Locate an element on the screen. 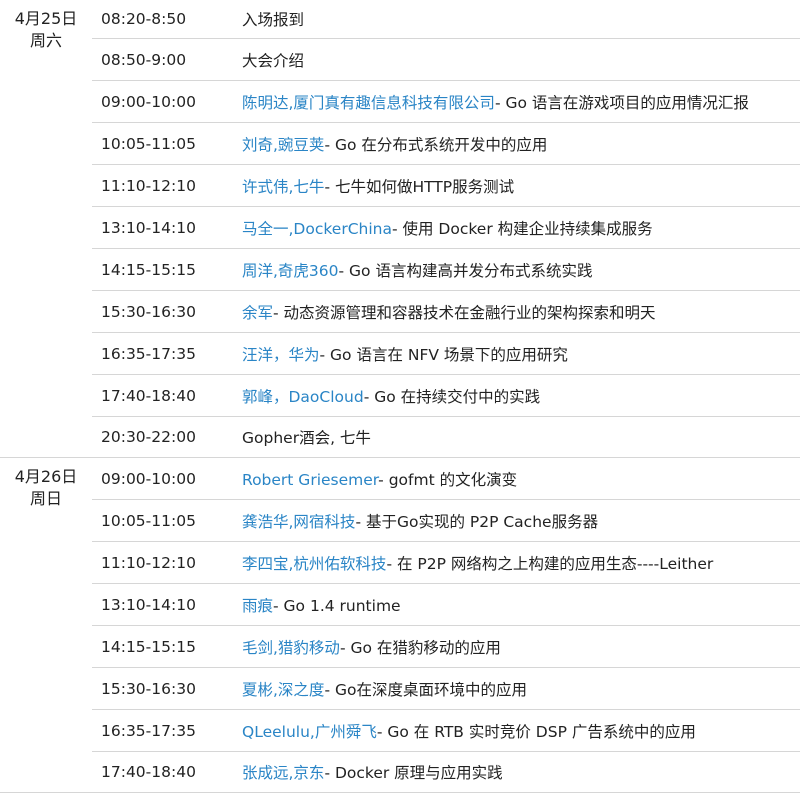 The image size is (800, 793). session-topic: - Docker 原理与应用实践 is located at coordinates (413, 773).